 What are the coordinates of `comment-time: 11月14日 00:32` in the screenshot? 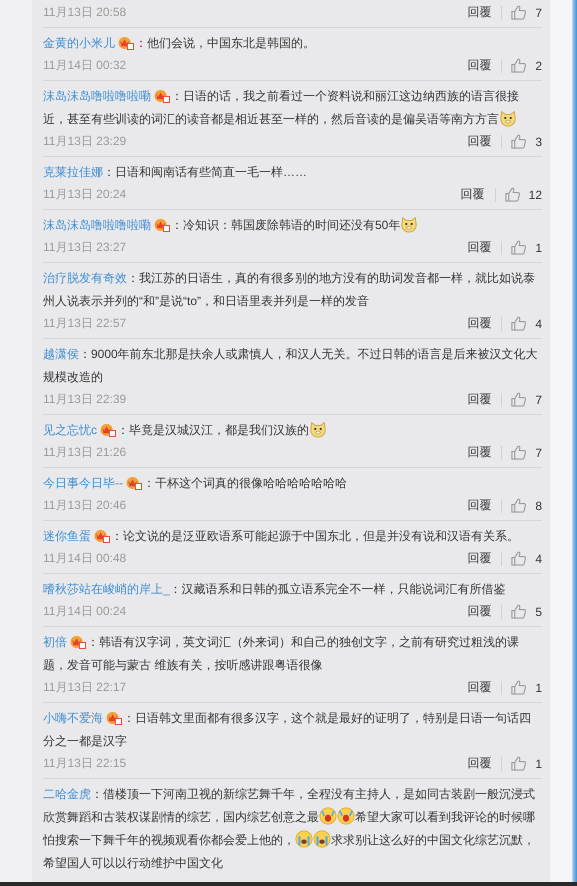 It's located at (84, 65).